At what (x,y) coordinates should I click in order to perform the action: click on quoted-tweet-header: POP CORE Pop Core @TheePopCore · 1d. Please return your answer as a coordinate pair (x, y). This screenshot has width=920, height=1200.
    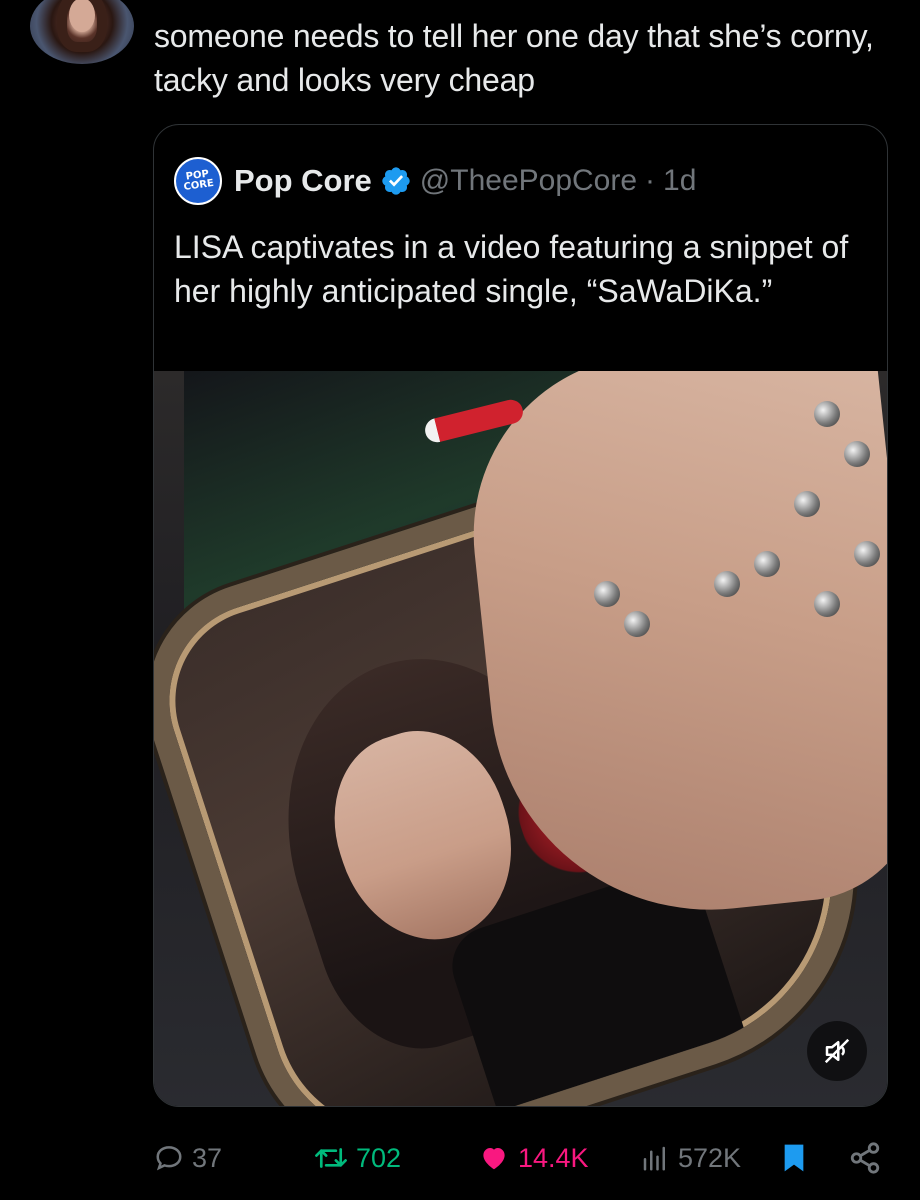
    Looking at the image, I should click on (435, 181).